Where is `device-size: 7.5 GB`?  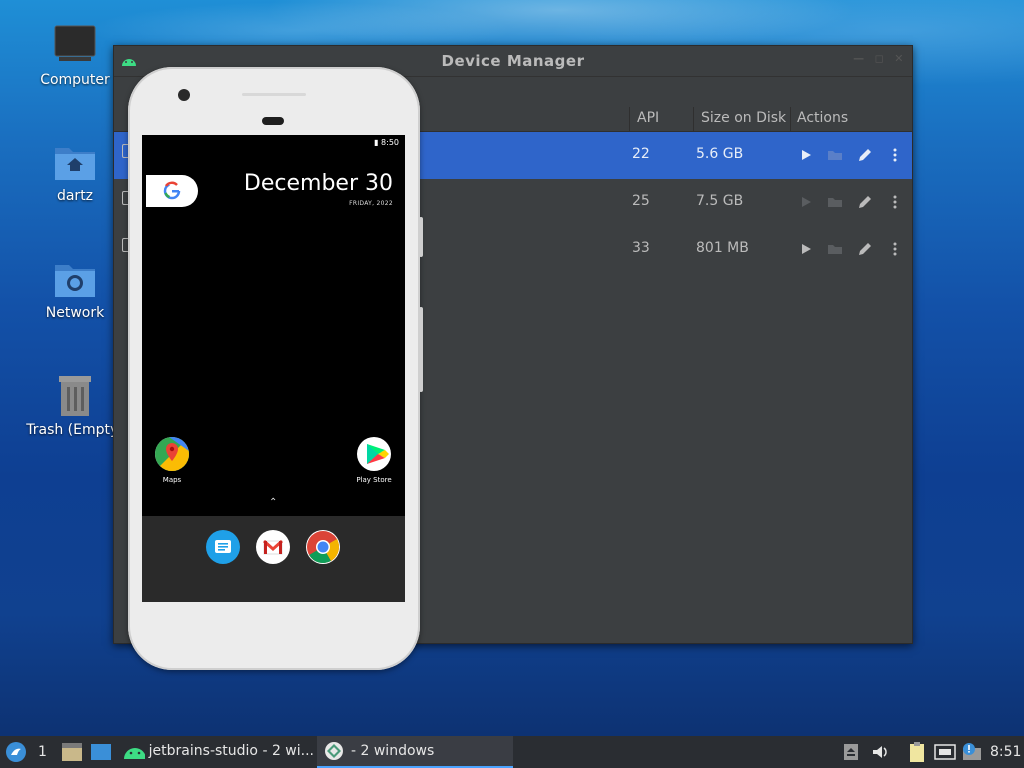
device-size: 7.5 GB is located at coordinates (720, 201).